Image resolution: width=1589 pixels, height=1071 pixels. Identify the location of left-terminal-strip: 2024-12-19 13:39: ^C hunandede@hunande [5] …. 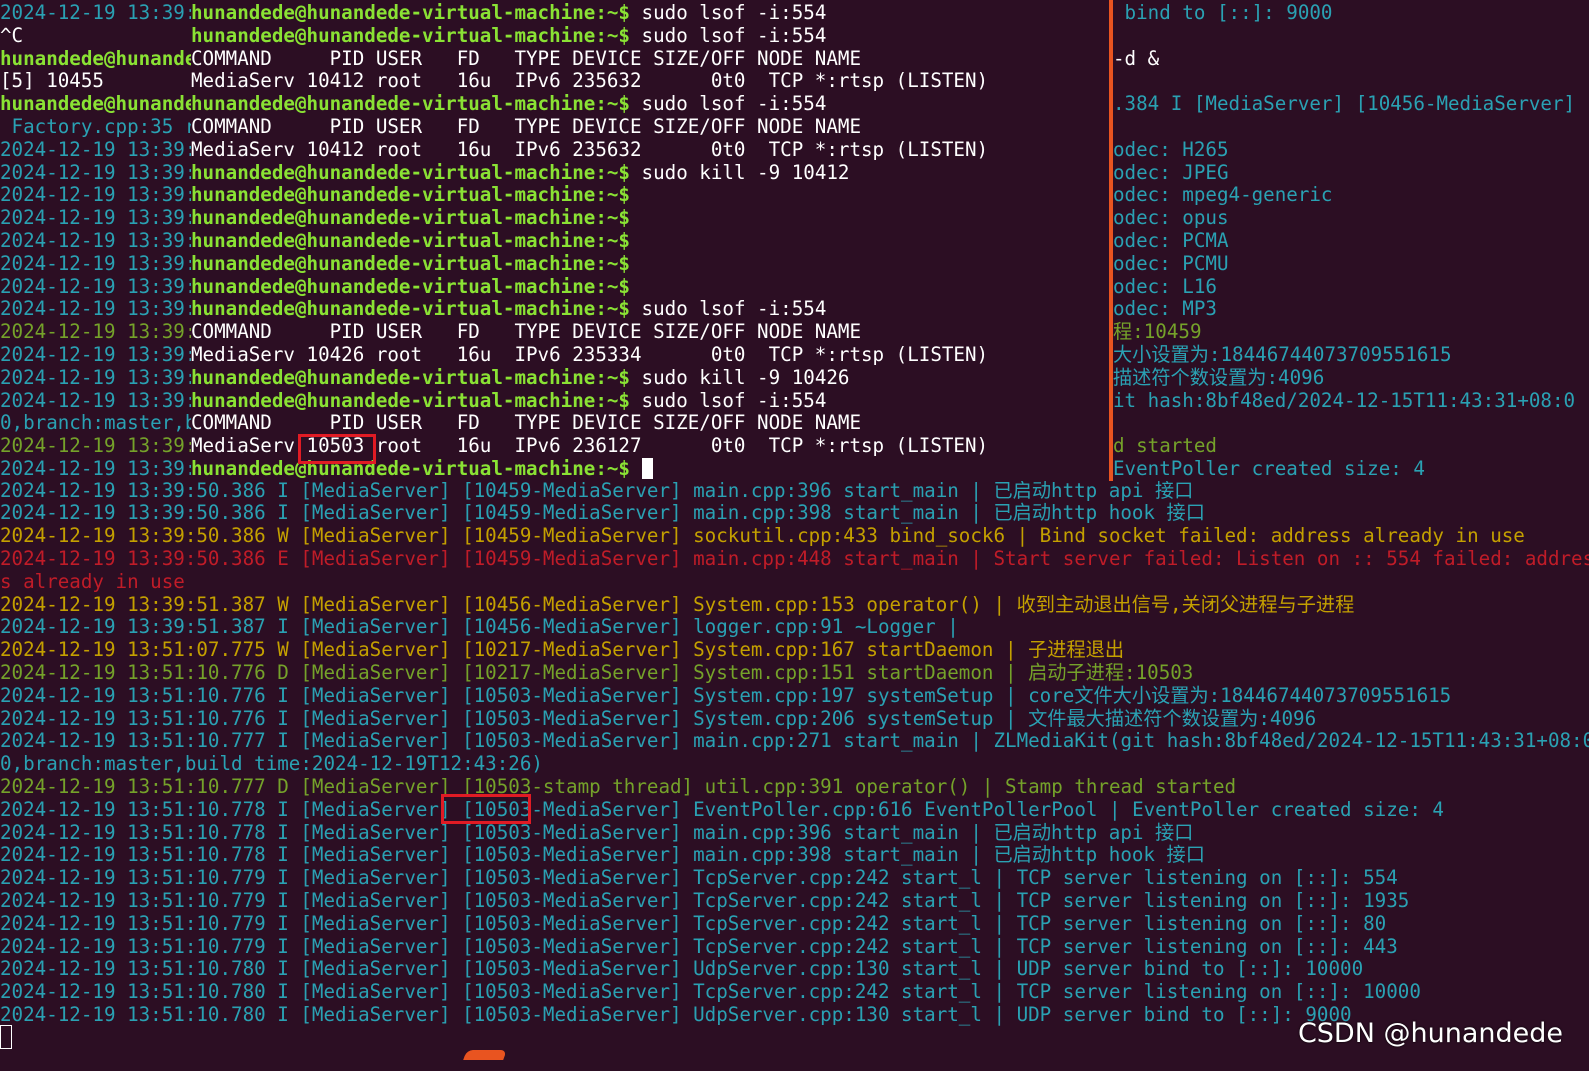
(95, 240).